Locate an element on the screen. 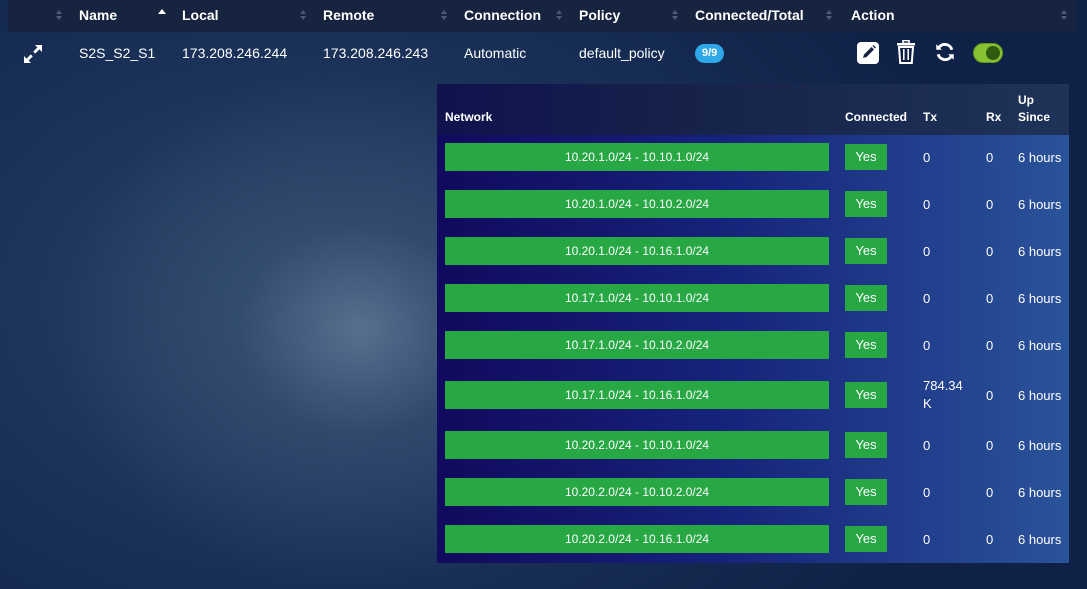  edit-icon is located at coordinates (868, 53).